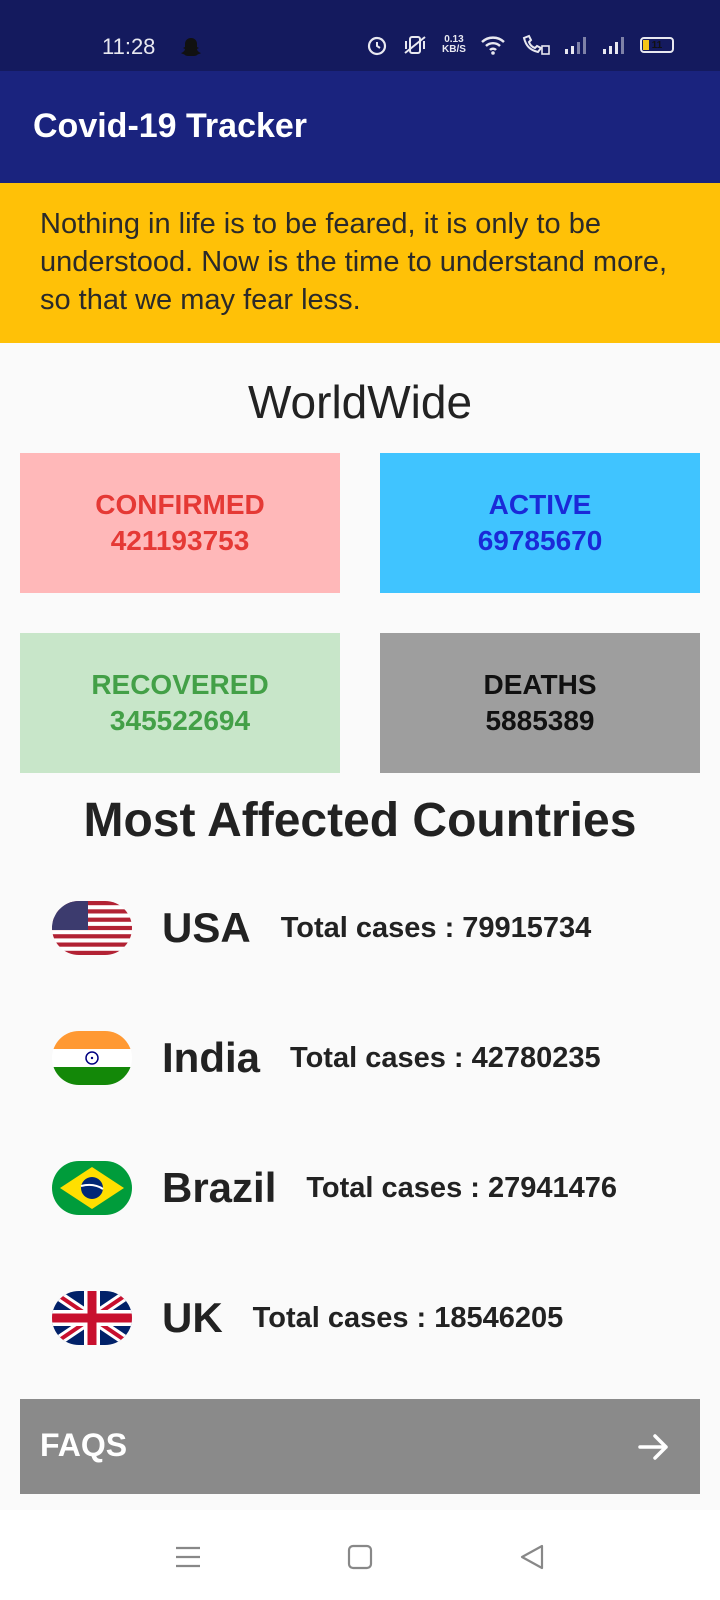 The image size is (720, 1600). What do you see at coordinates (461, 1187) in the screenshot?
I see `country-cases: Total cases : 27941476` at bounding box center [461, 1187].